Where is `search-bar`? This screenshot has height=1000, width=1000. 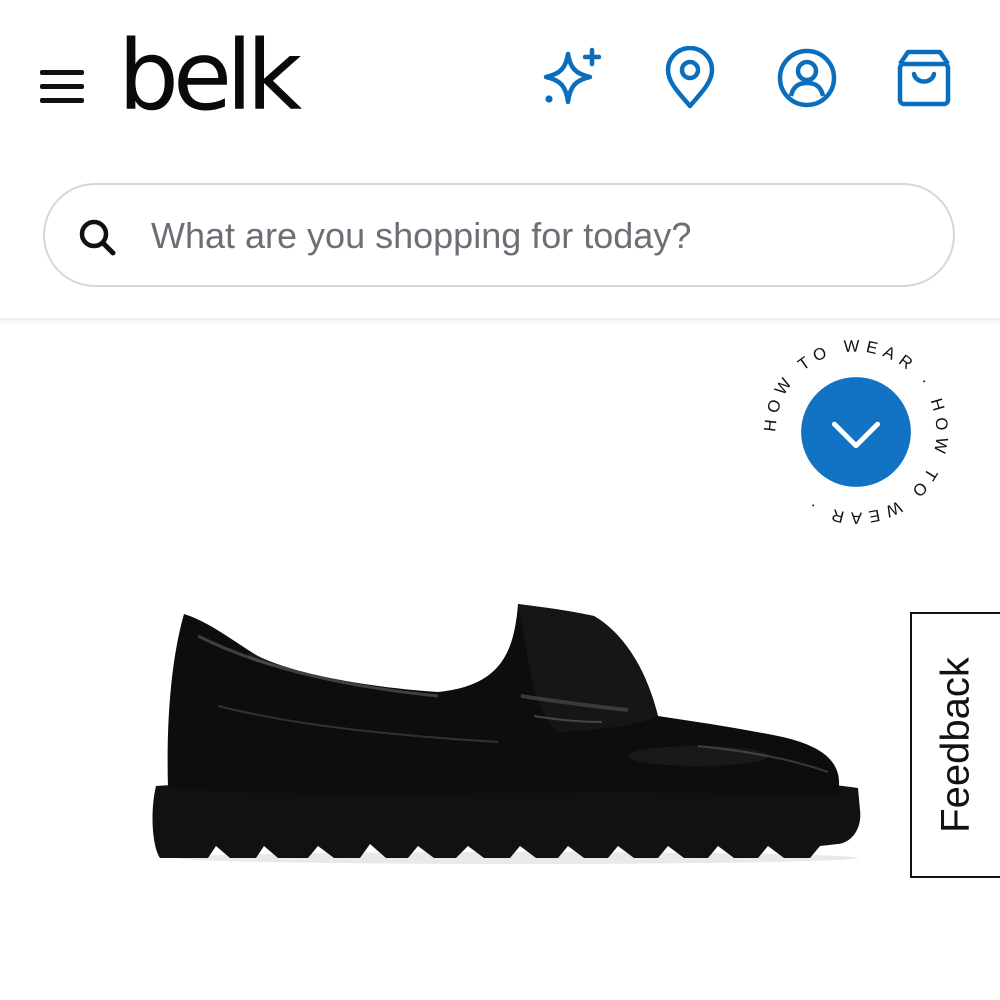 search-bar is located at coordinates (499, 235).